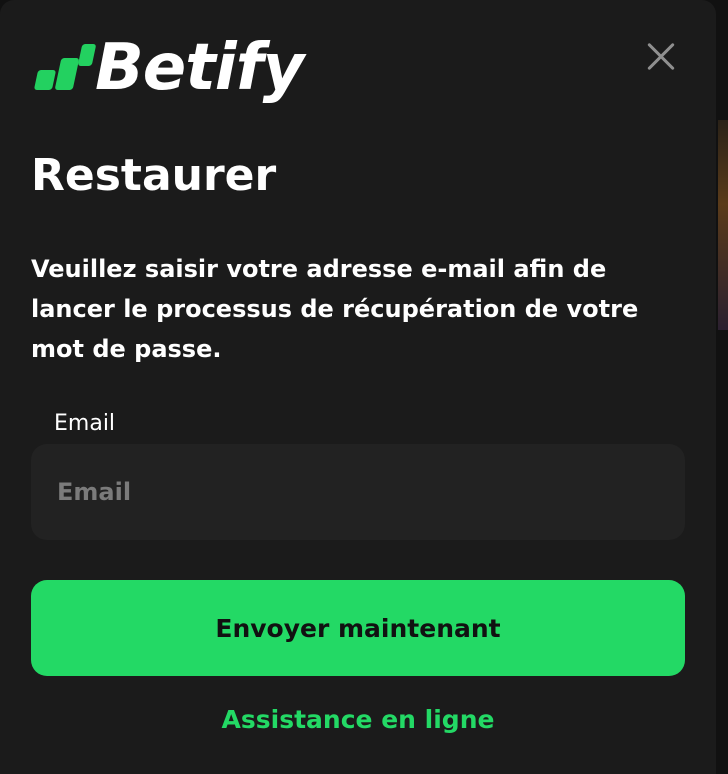 The height and width of the screenshot is (774, 728). I want to click on brand-logo-wordmark: Betify, so click(199, 68).